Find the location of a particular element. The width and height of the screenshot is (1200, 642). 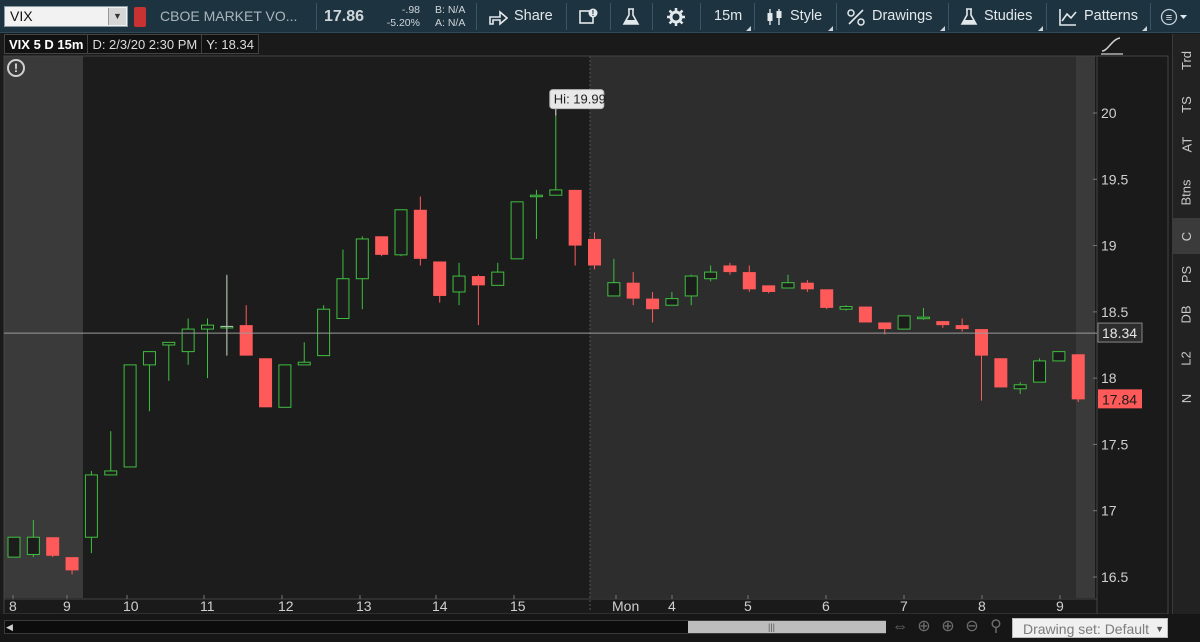

axis-scale-icon is located at coordinates (1112, 46).